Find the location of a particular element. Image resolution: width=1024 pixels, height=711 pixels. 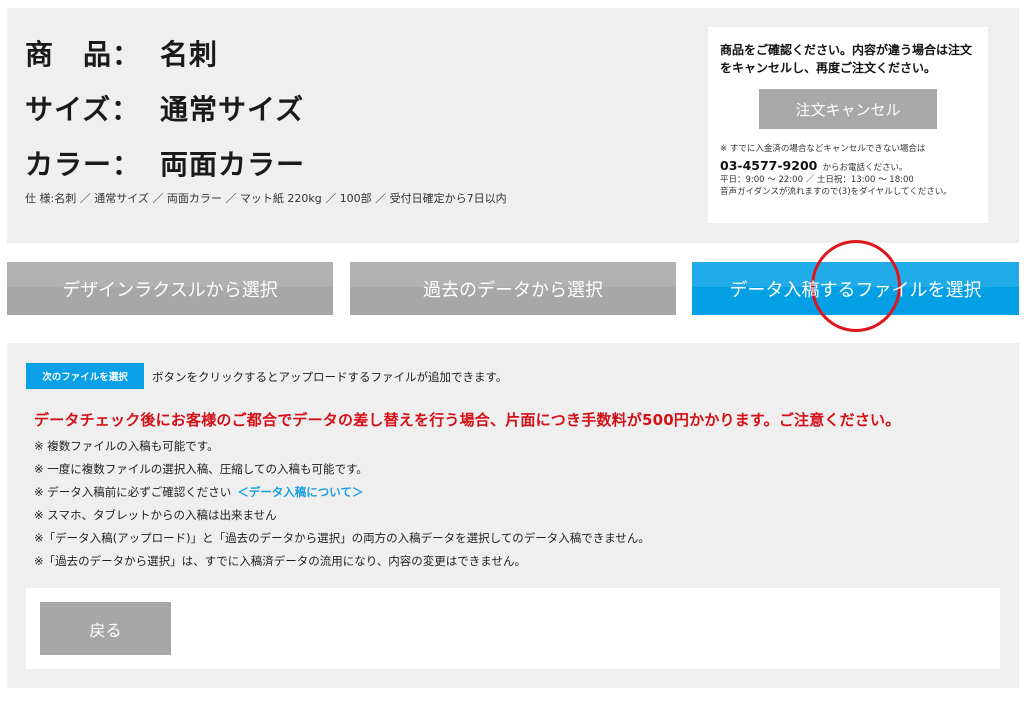

cancel-order-button: 注文キャンセル is located at coordinates (848, 109).